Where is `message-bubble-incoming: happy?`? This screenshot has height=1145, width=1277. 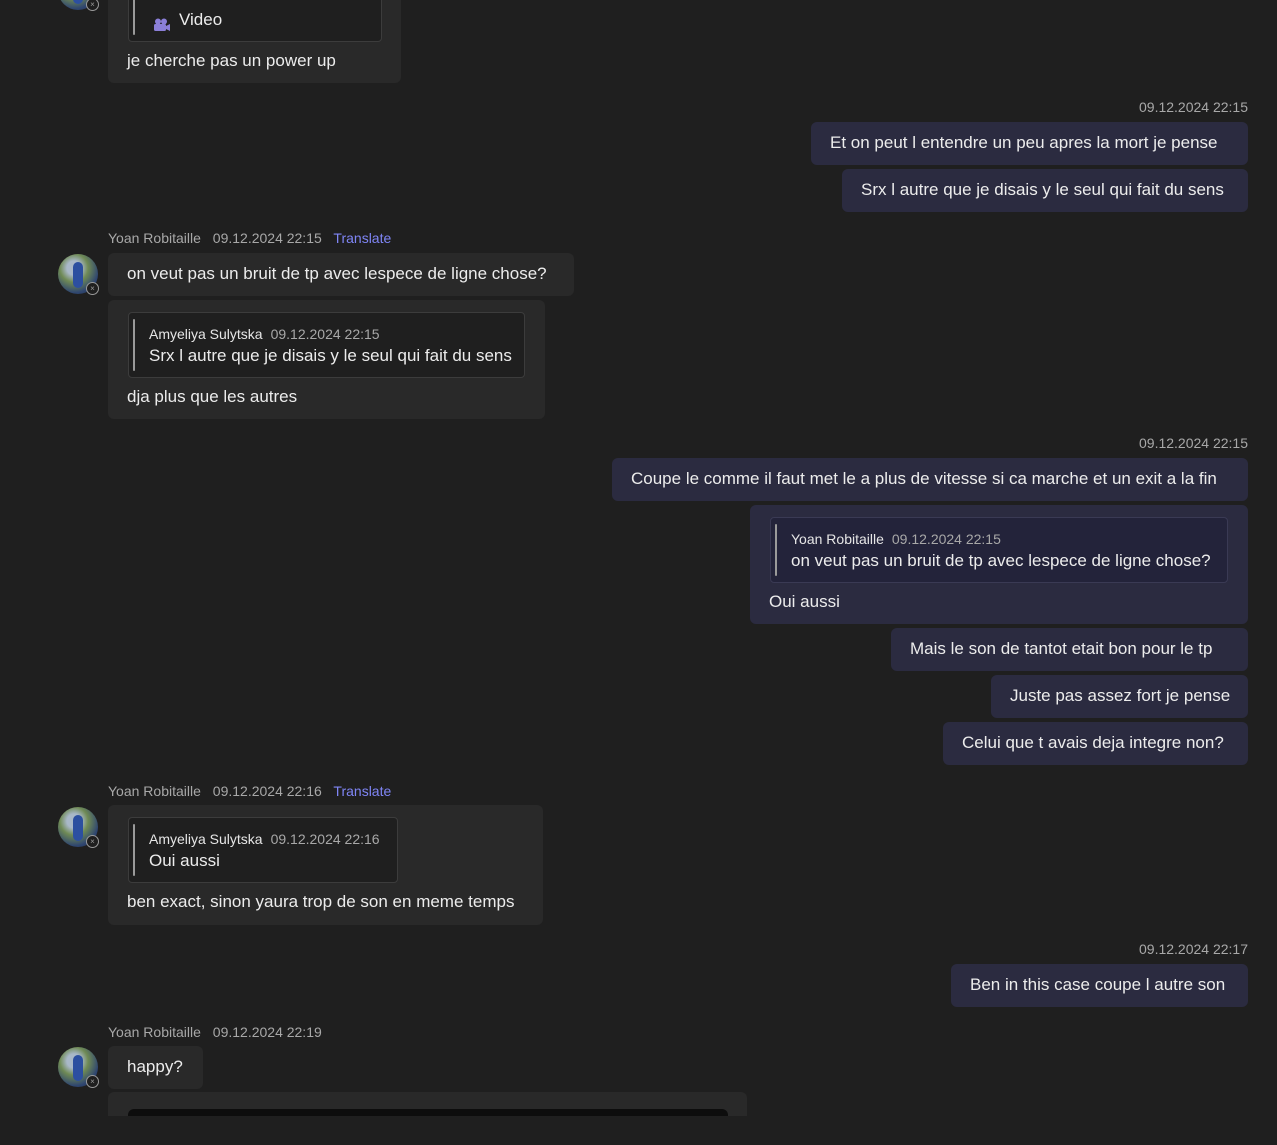 message-bubble-incoming: happy? is located at coordinates (155, 1067).